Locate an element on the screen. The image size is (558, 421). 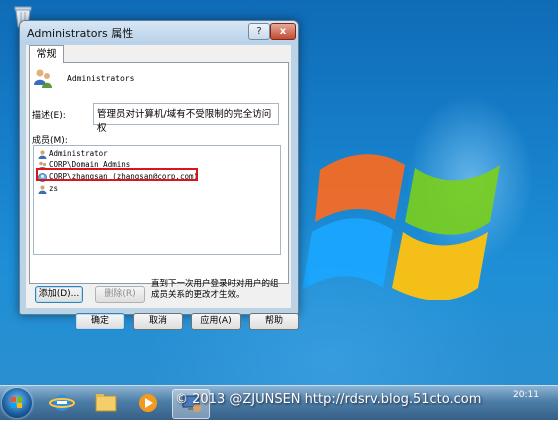
title-bar: Administrators 属性 ? x is located at coordinates (159, 32).